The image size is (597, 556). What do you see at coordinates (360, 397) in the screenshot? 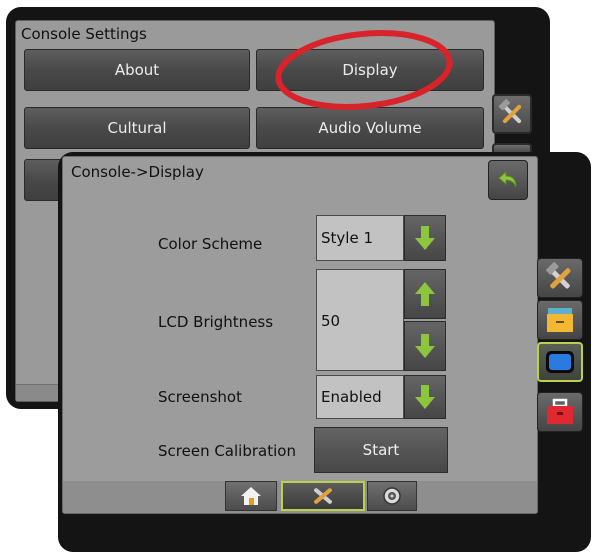
I see `screenshot-value: Enabled` at bounding box center [360, 397].